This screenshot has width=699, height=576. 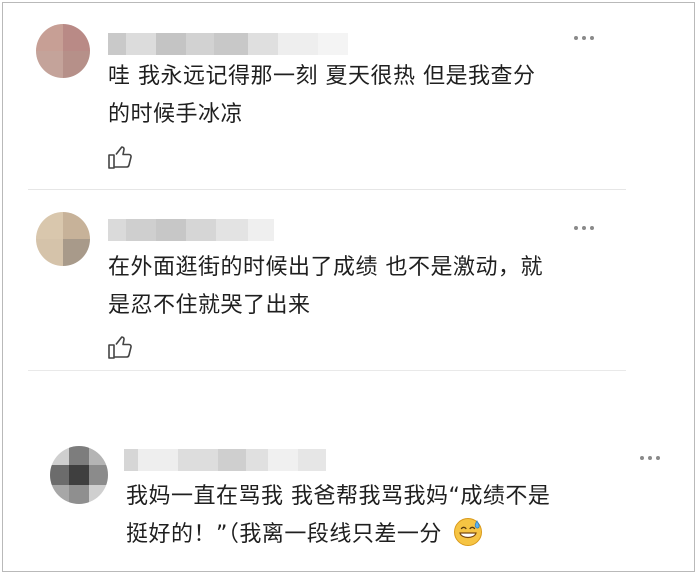 I want to click on comment-text: 哇 我永远记得那一刻 夏天很热 但是我查分 的时候手冰凉, so click(x=322, y=95).